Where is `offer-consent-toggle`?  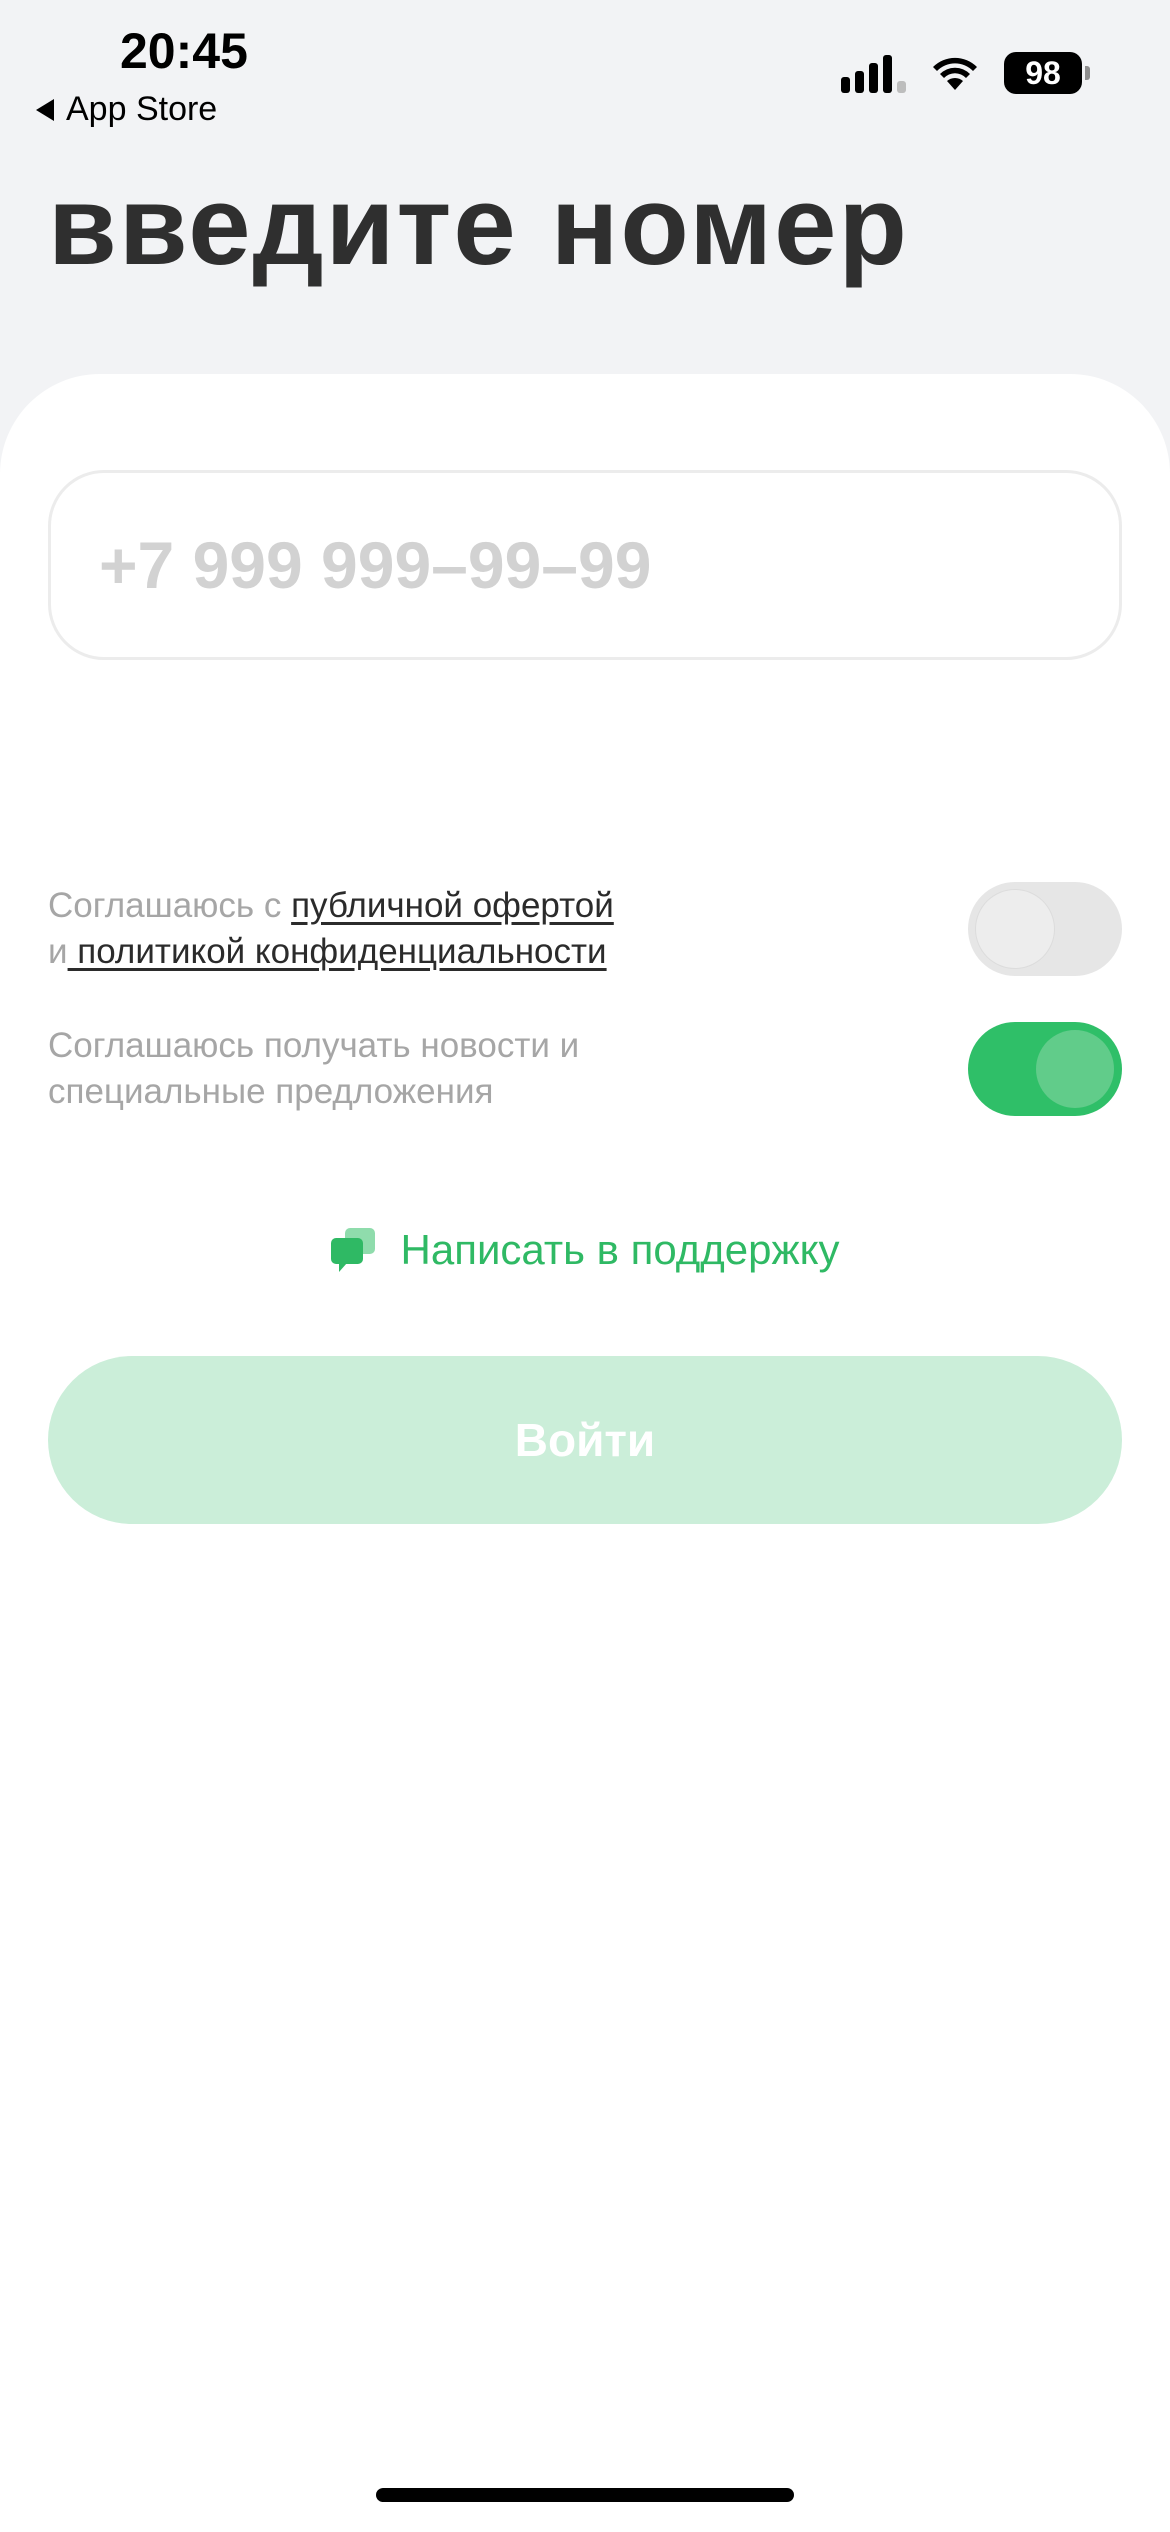 offer-consent-toggle is located at coordinates (1045, 929).